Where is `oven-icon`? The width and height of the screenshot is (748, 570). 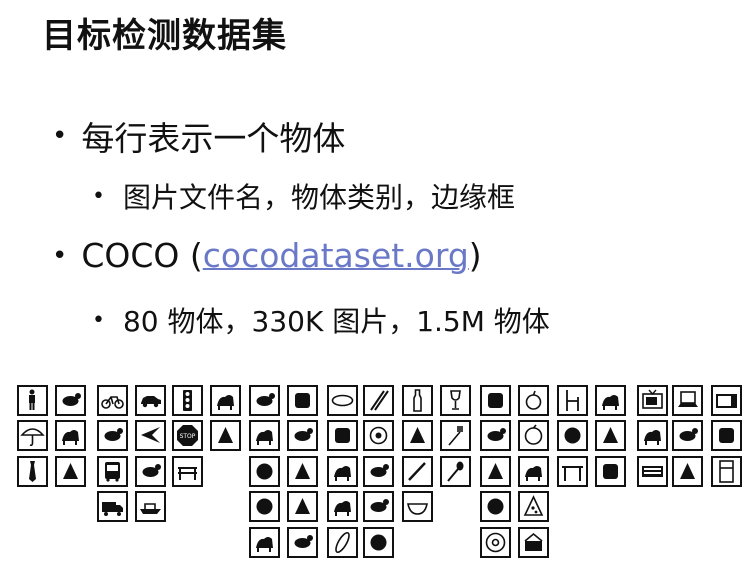 oven-icon is located at coordinates (726, 435).